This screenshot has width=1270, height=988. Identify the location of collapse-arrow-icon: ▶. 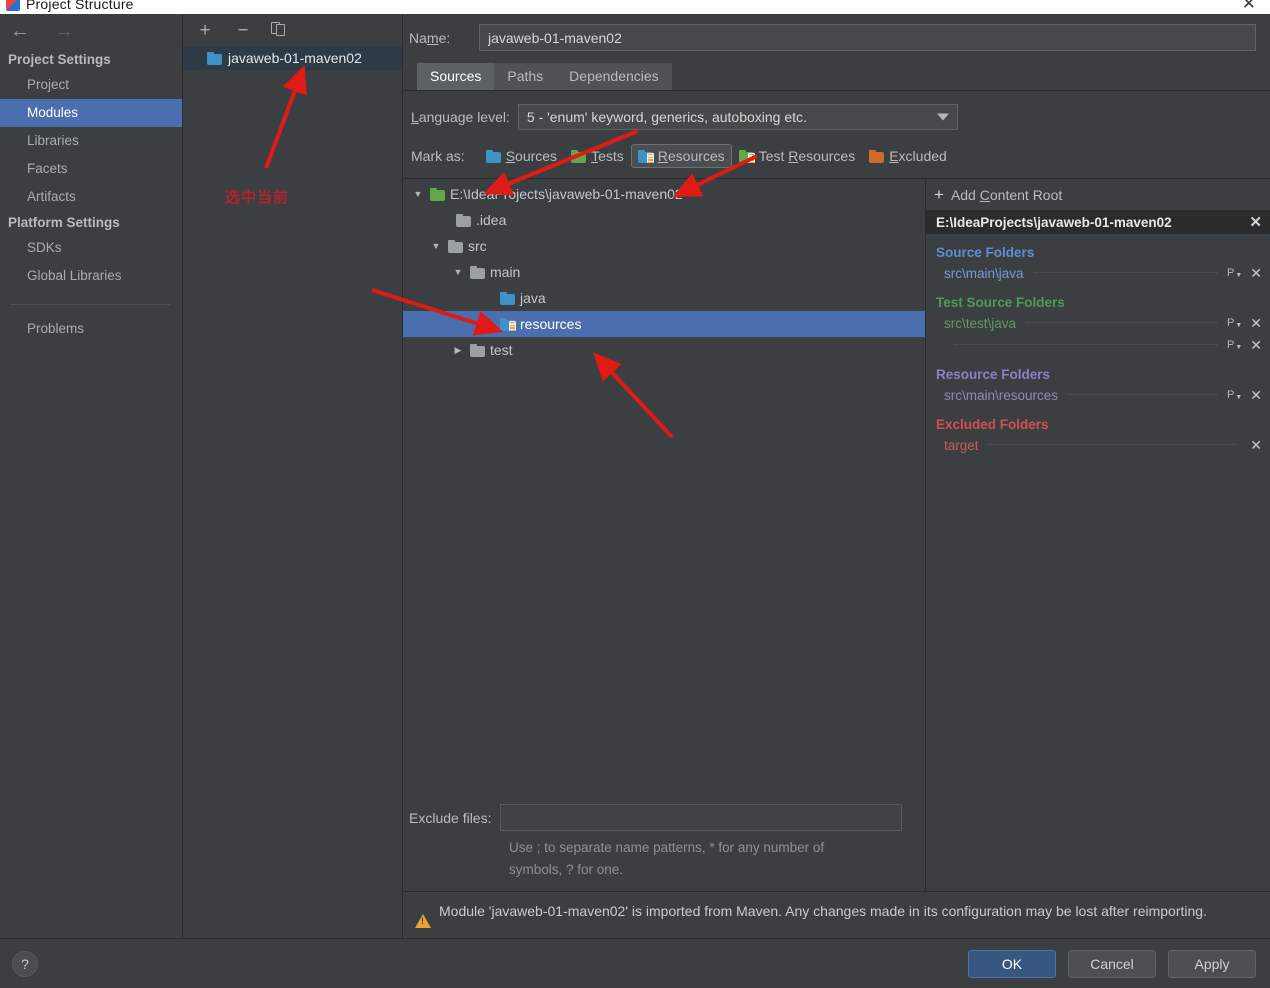
(458, 350).